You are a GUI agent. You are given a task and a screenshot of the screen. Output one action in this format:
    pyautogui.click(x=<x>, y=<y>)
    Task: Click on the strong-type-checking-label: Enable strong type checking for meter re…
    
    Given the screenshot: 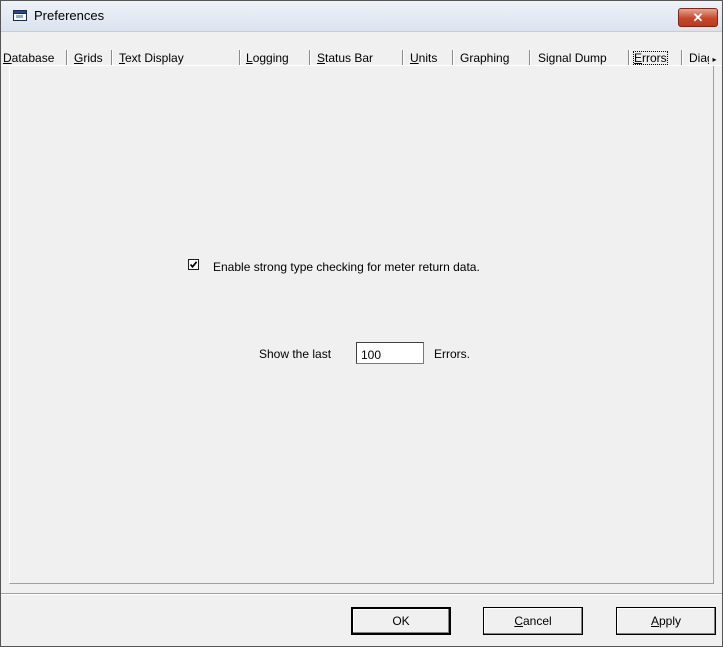 What is the action you would take?
    pyautogui.click(x=346, y=267)
    